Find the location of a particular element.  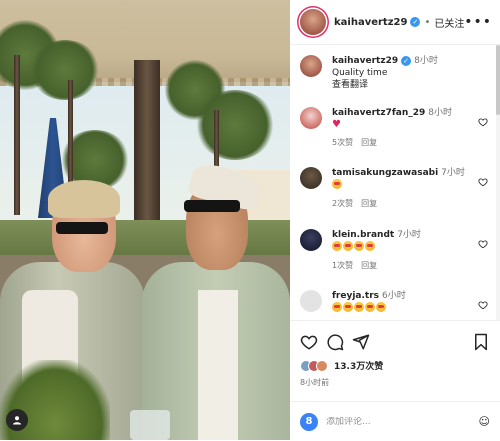

author-username: kaihavertz29 is located at coordinates (370, 22).